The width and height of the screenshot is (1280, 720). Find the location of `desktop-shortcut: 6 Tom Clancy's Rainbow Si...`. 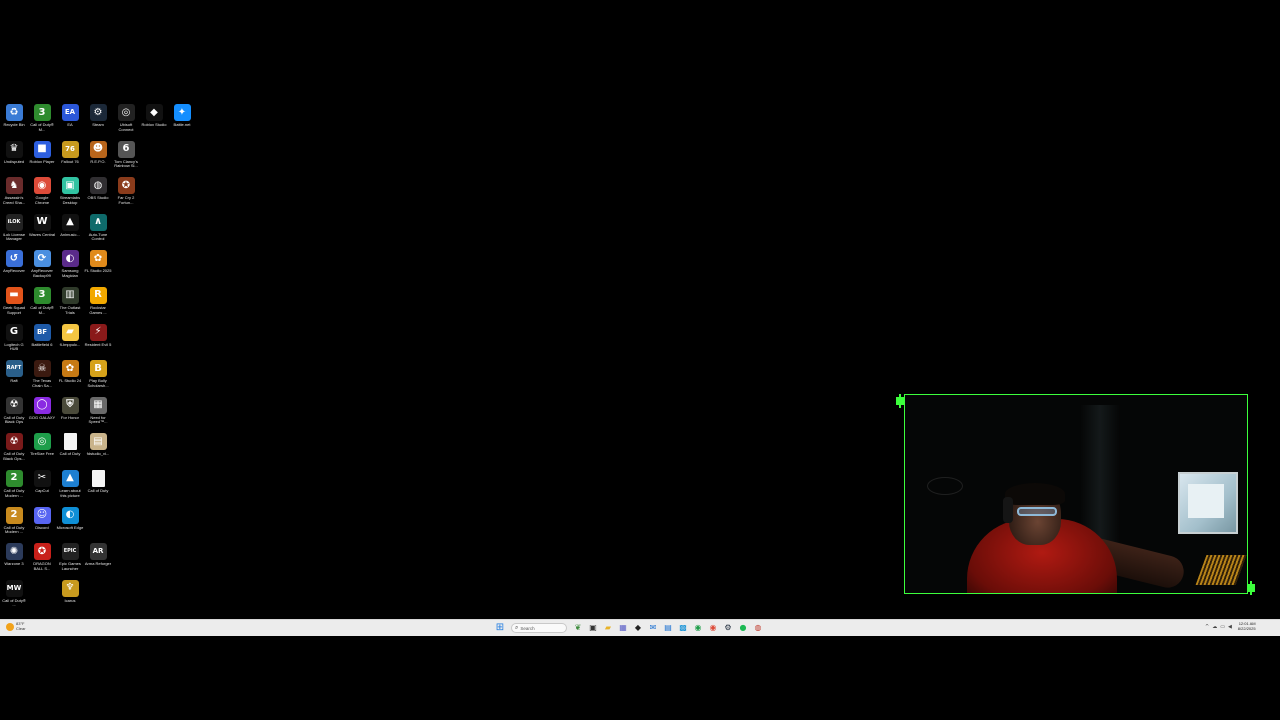

desktop-shortcut: 6 Tom Clancy's Rainbow Si... is located at coordinates (126, 155).